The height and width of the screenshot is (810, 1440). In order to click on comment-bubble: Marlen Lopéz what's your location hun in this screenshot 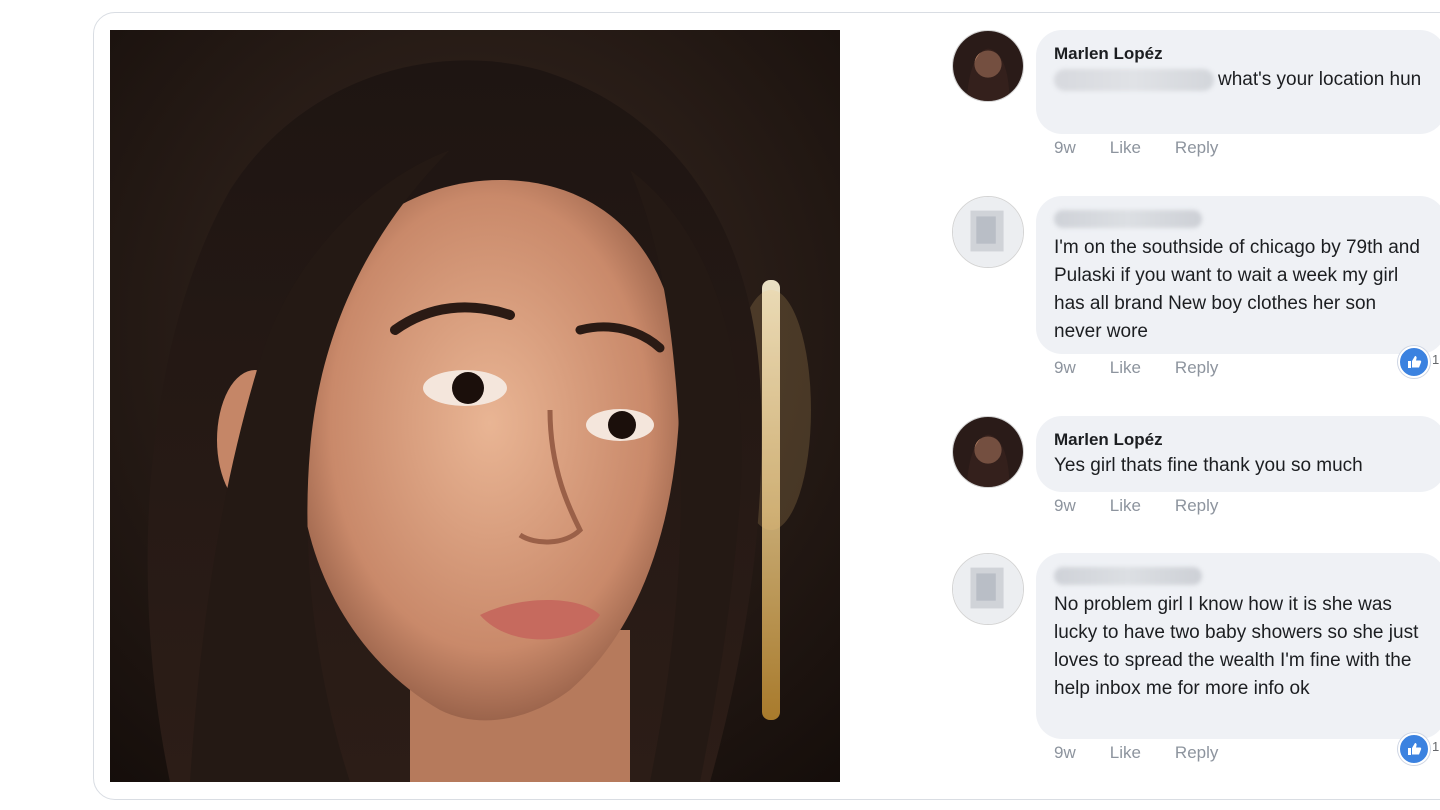, I will do `click(1238, 82)`.